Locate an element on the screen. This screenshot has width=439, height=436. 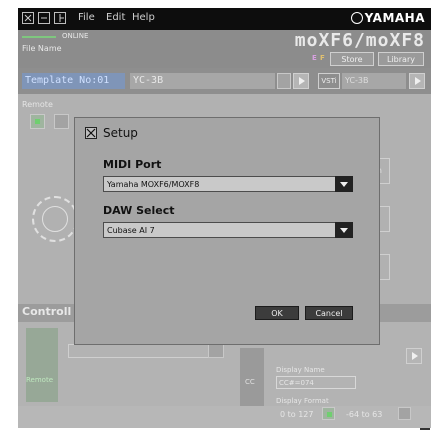
display-name-label: Display Name is located at coordinates (300, 370).